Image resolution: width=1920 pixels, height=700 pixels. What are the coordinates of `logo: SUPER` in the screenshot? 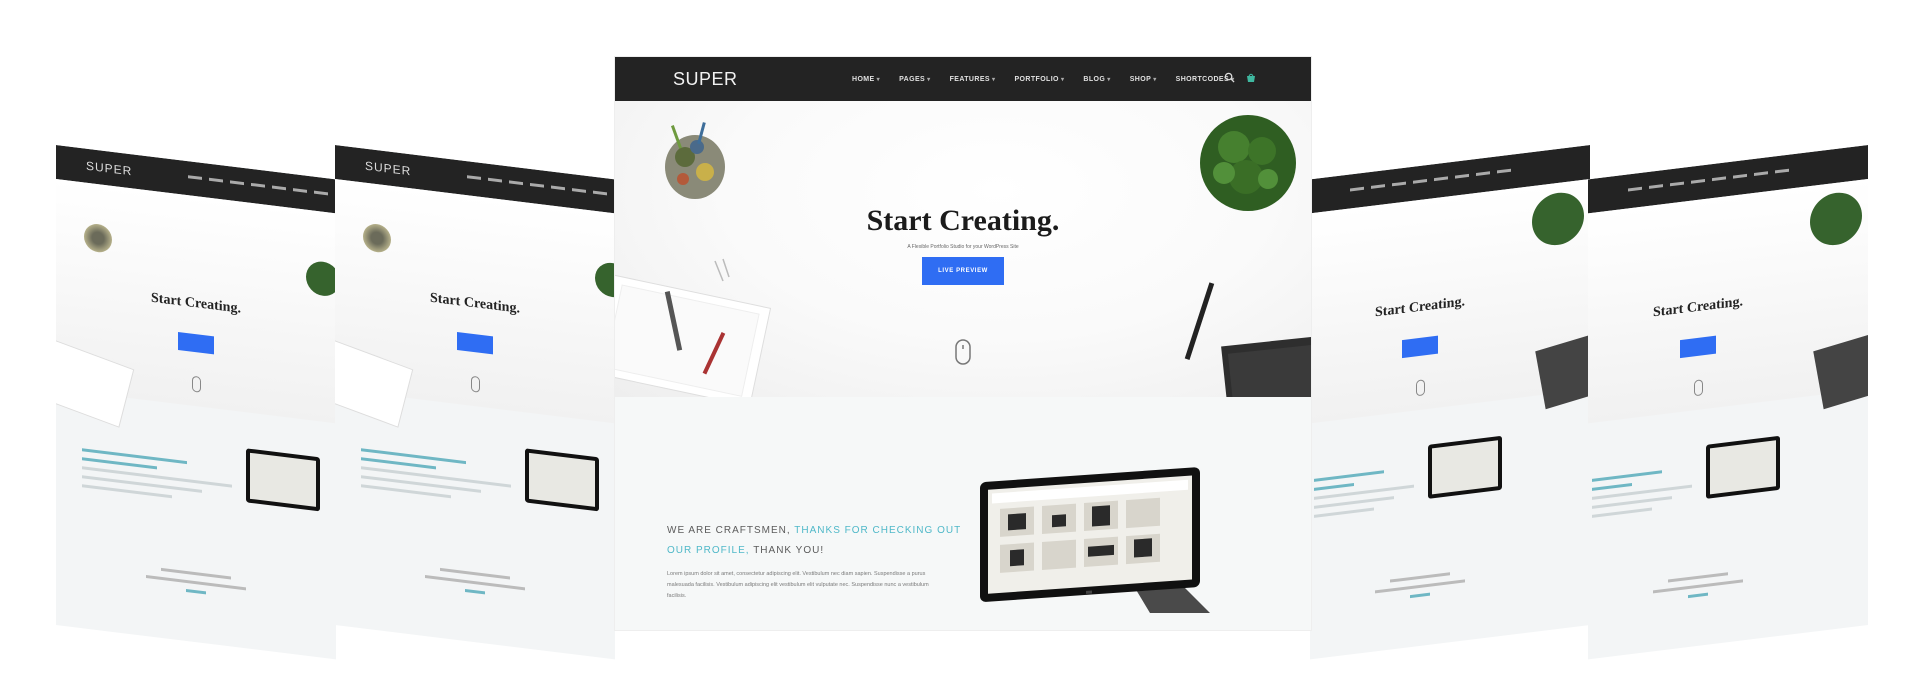 It's located at (705, 79).